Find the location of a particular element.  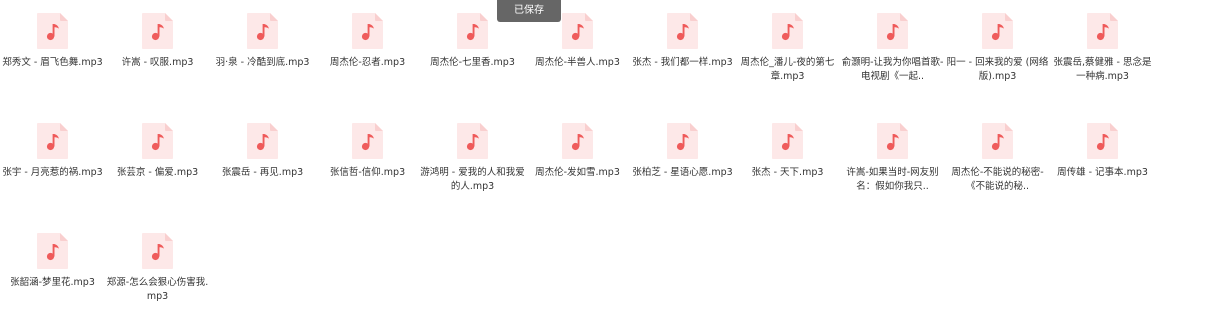

file-item: 周杰伦-不能说的秘密-《不能说的秘.. is located at coordinates (997, 165).